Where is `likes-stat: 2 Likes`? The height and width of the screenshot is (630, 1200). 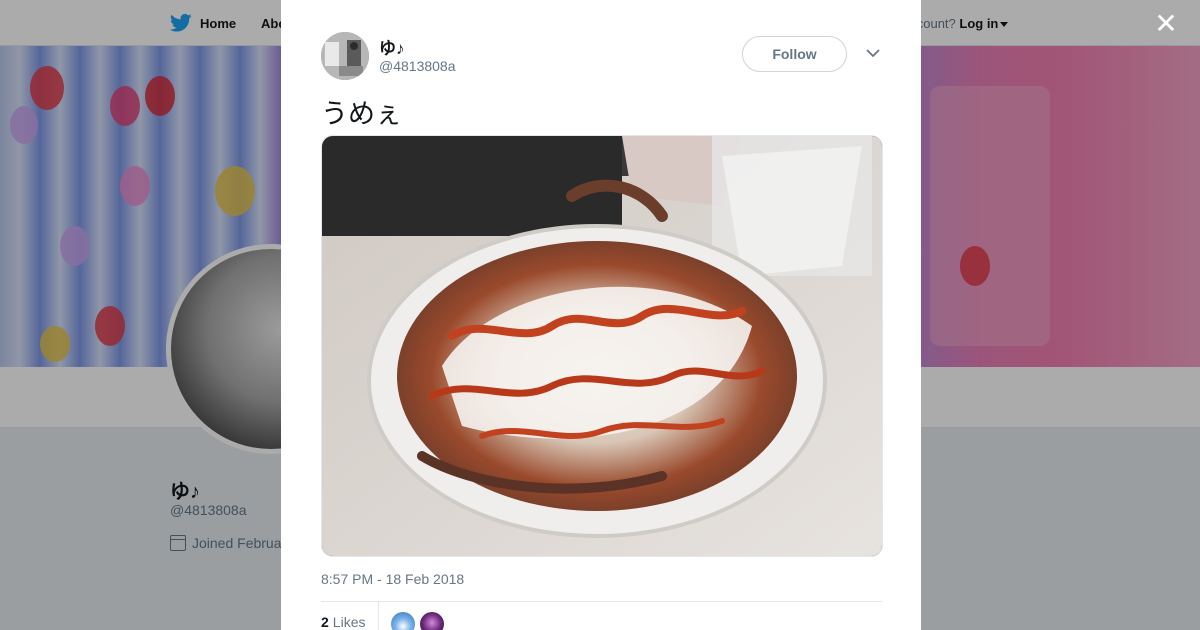 likes-stat: 2 Likes is located at coordinates (350, 616).